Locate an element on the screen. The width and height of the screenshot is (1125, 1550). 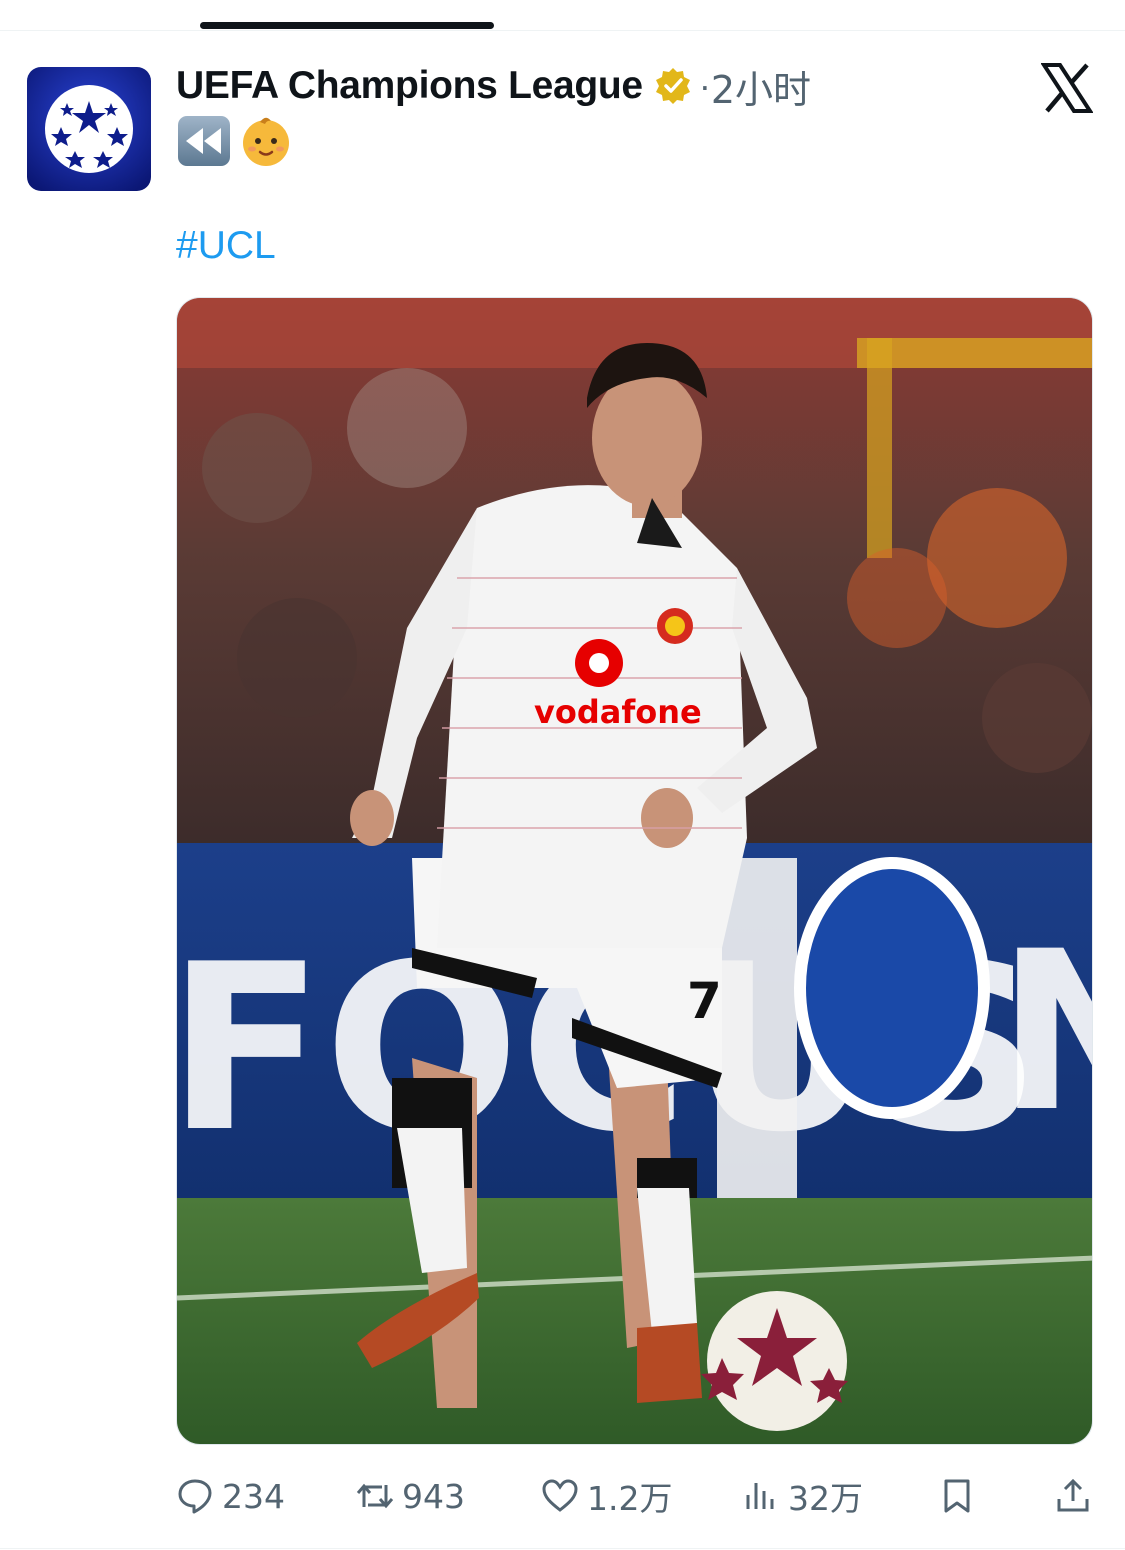
rewind-emoji-icon is located at coordinates (204, 140).